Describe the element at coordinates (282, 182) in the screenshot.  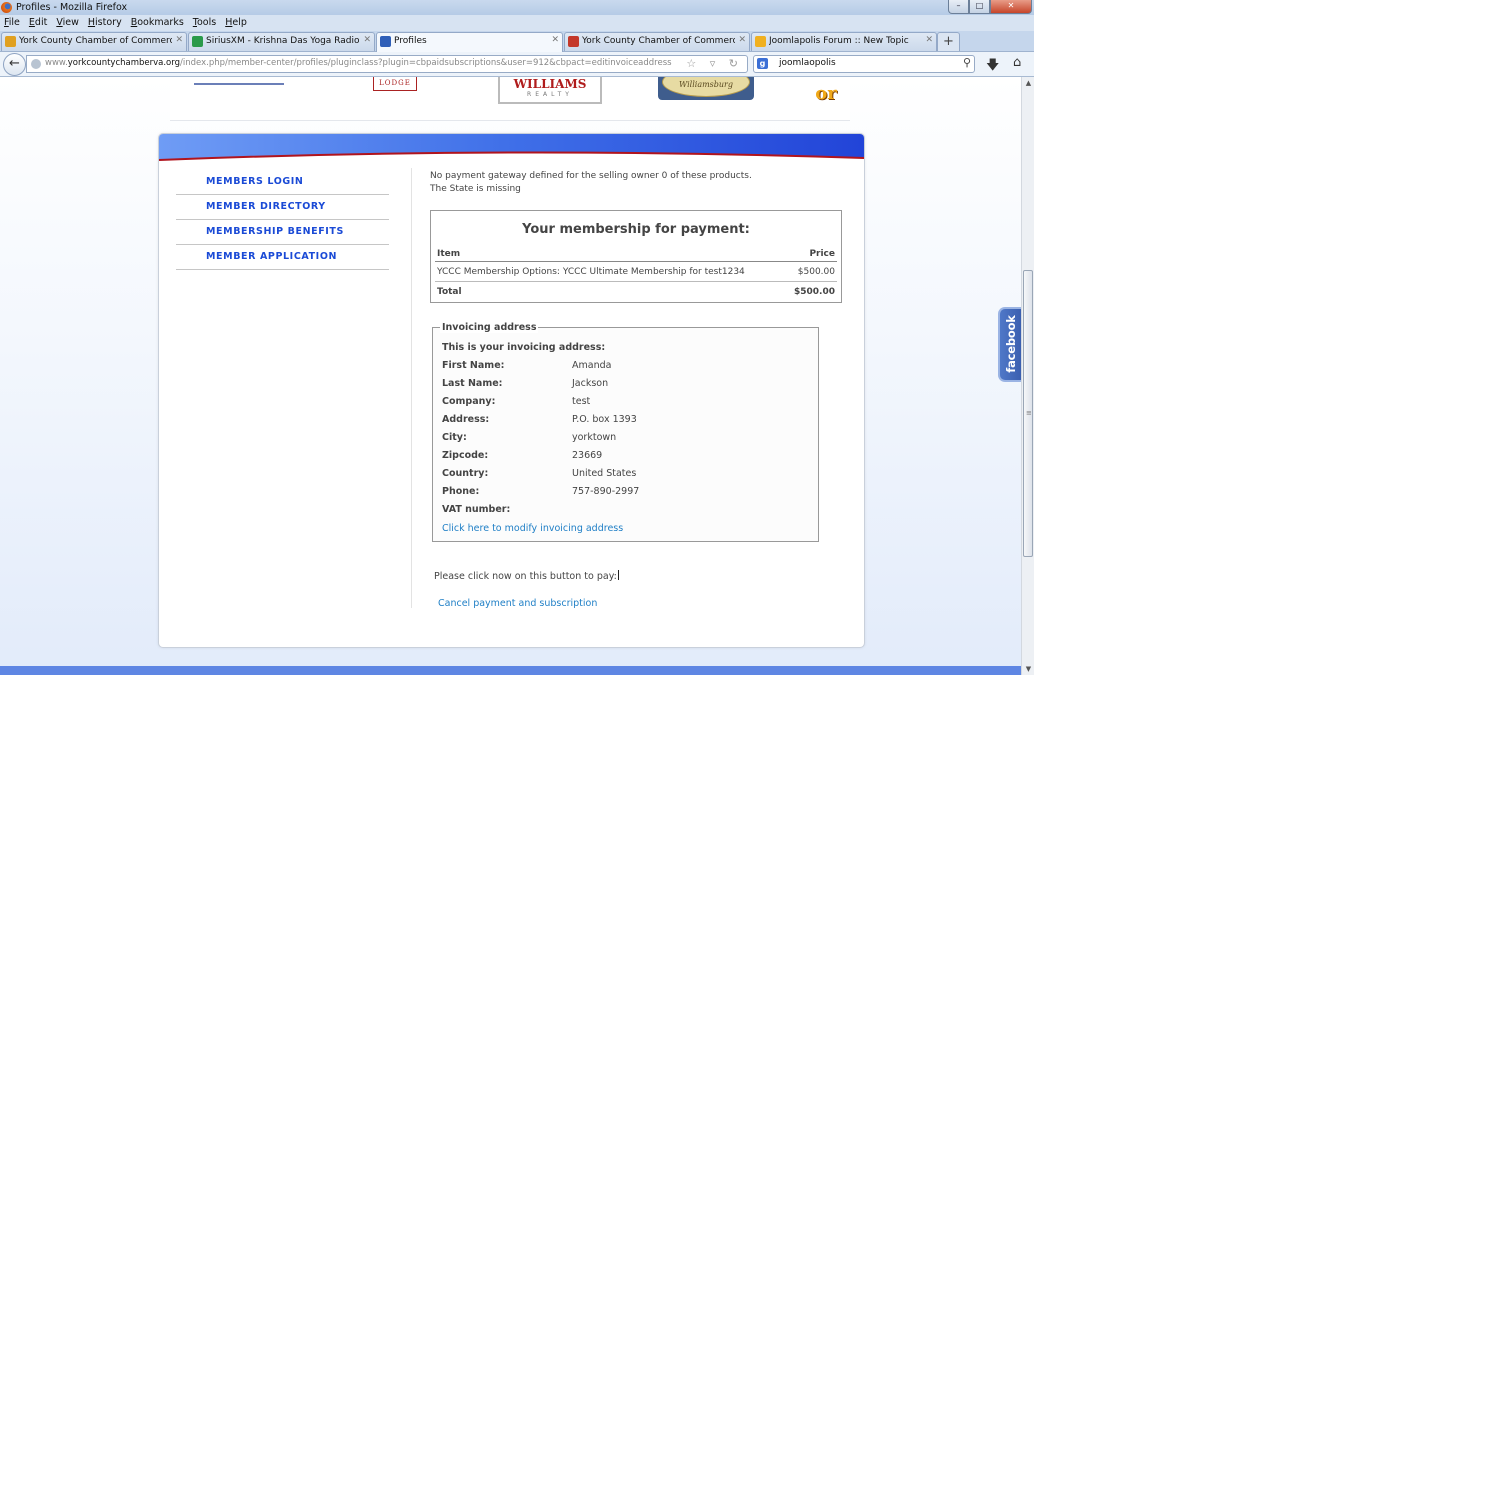
I see `nav-members-login: MEMBERS LOGIN` at that location.